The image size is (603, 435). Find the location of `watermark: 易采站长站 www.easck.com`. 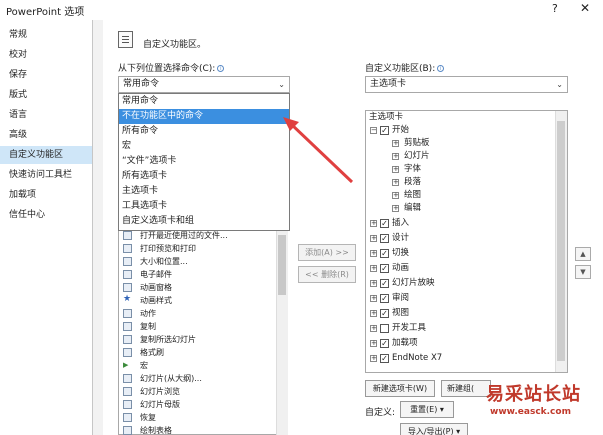

watermark: 易采站长站 www.easck.com is located at coordinates (541, 405).